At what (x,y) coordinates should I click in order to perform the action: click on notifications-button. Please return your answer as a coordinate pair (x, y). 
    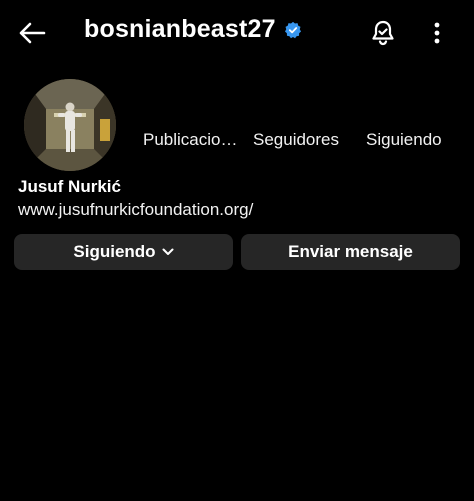
    Looking at the image, I should click on (383, 33).